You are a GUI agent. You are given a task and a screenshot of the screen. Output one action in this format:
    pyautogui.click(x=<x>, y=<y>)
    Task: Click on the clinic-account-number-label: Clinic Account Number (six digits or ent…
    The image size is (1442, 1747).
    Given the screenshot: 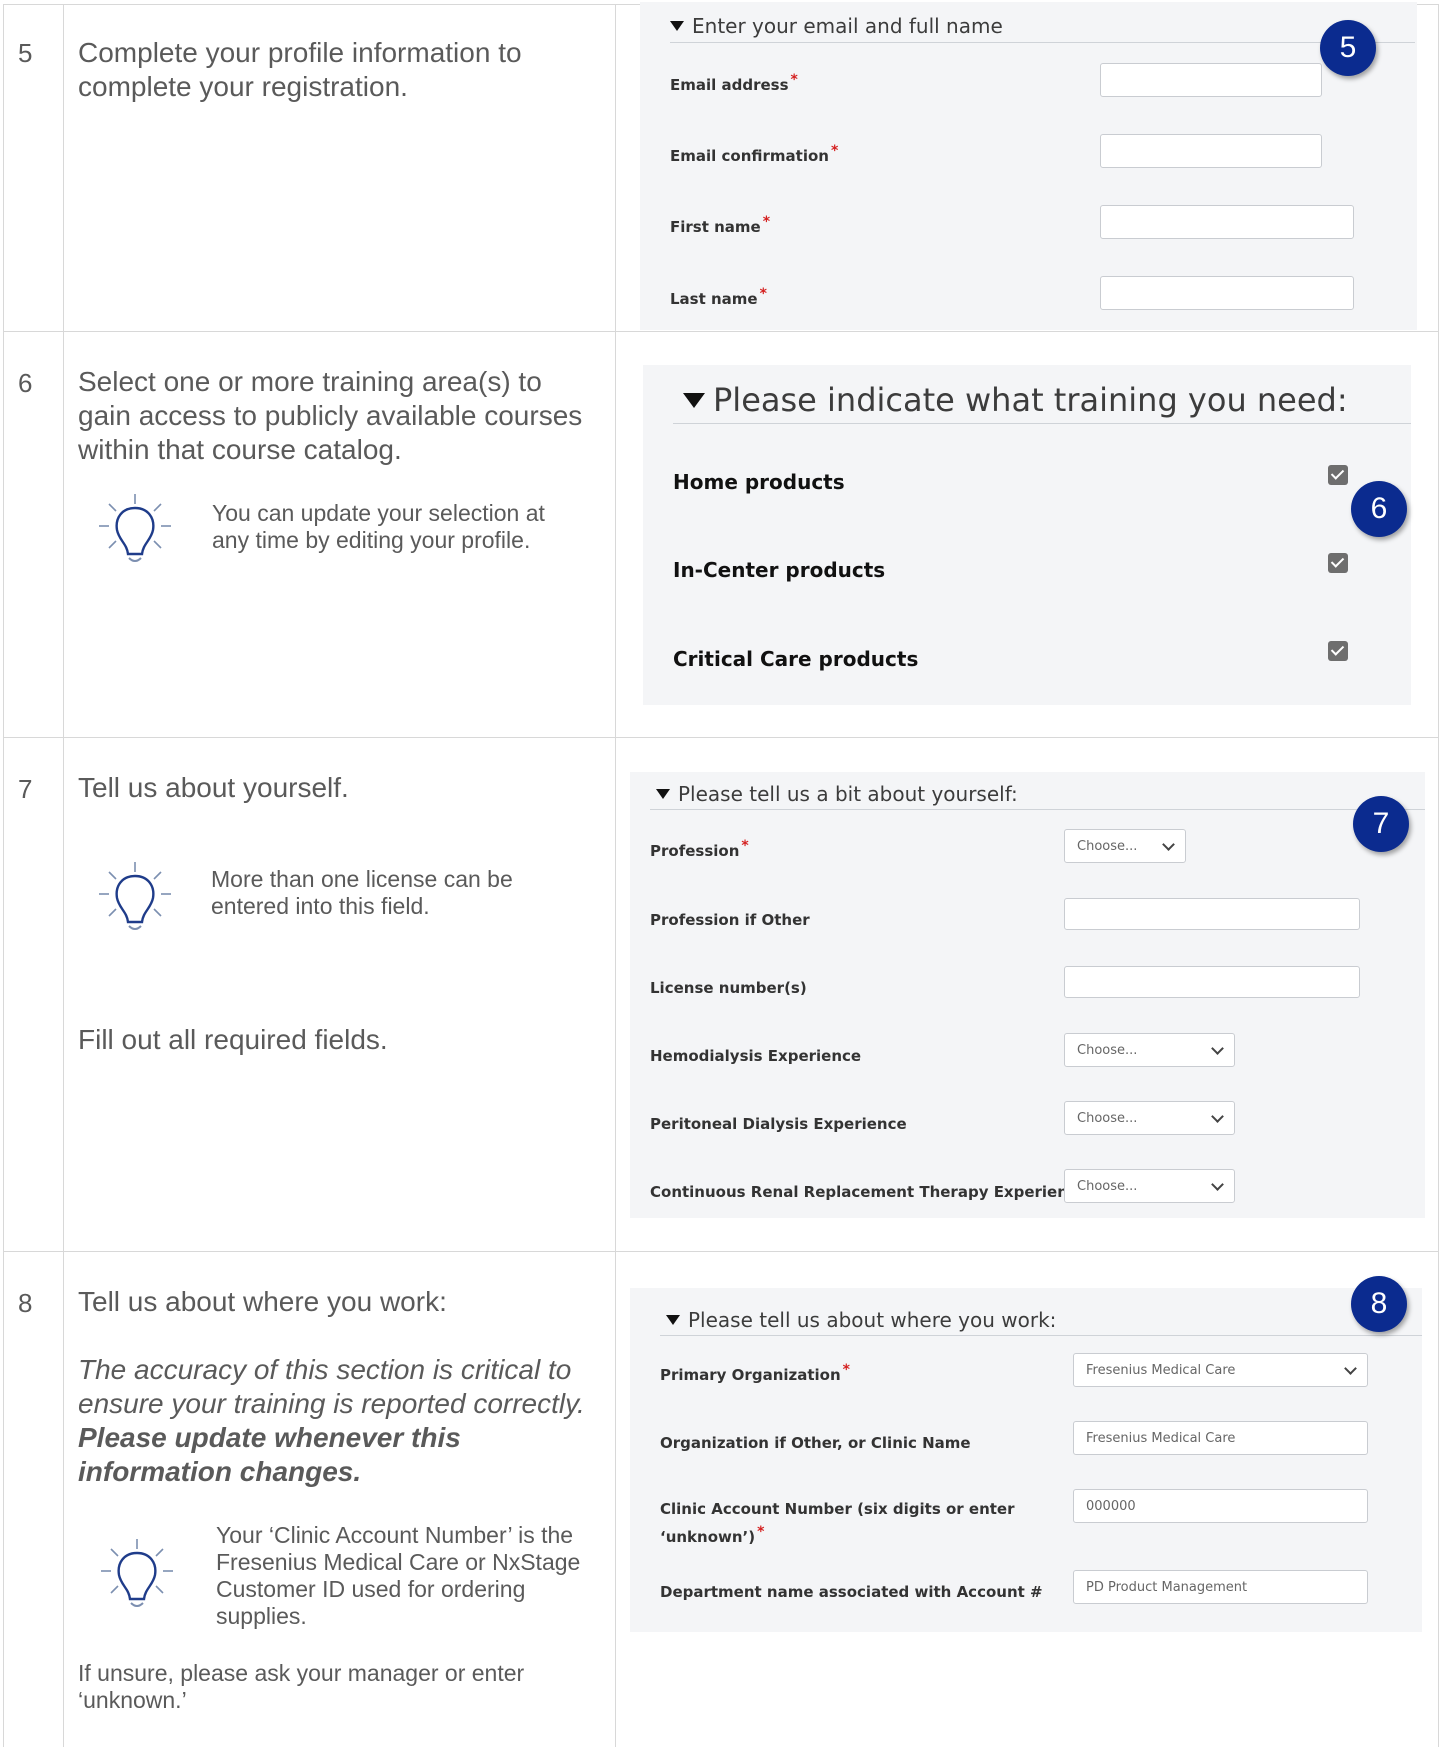 What is the action you would take?
    pyautogui.click(x=837, y=1523)
    